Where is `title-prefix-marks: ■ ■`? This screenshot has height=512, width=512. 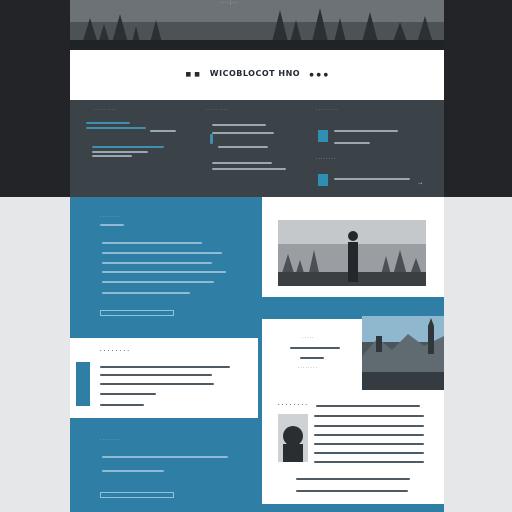
title-prefix-marks: ■ ■ is located at coordinates (193, 74).